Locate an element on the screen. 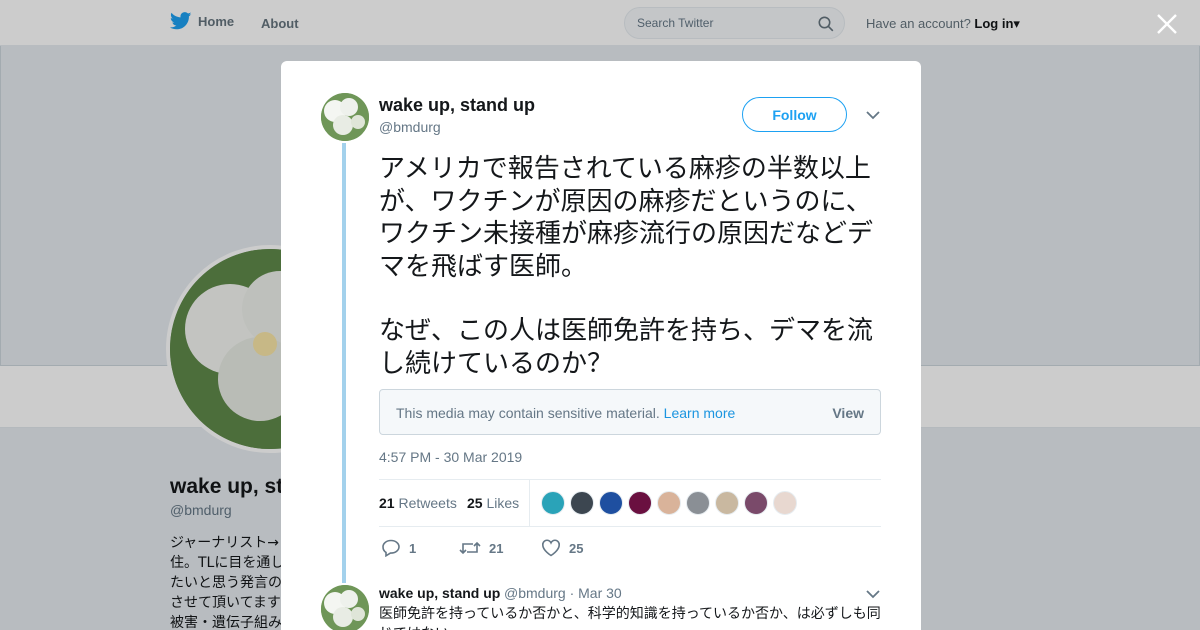  retweets-stat: 21 Retweets is located at coordinates (418, 503).